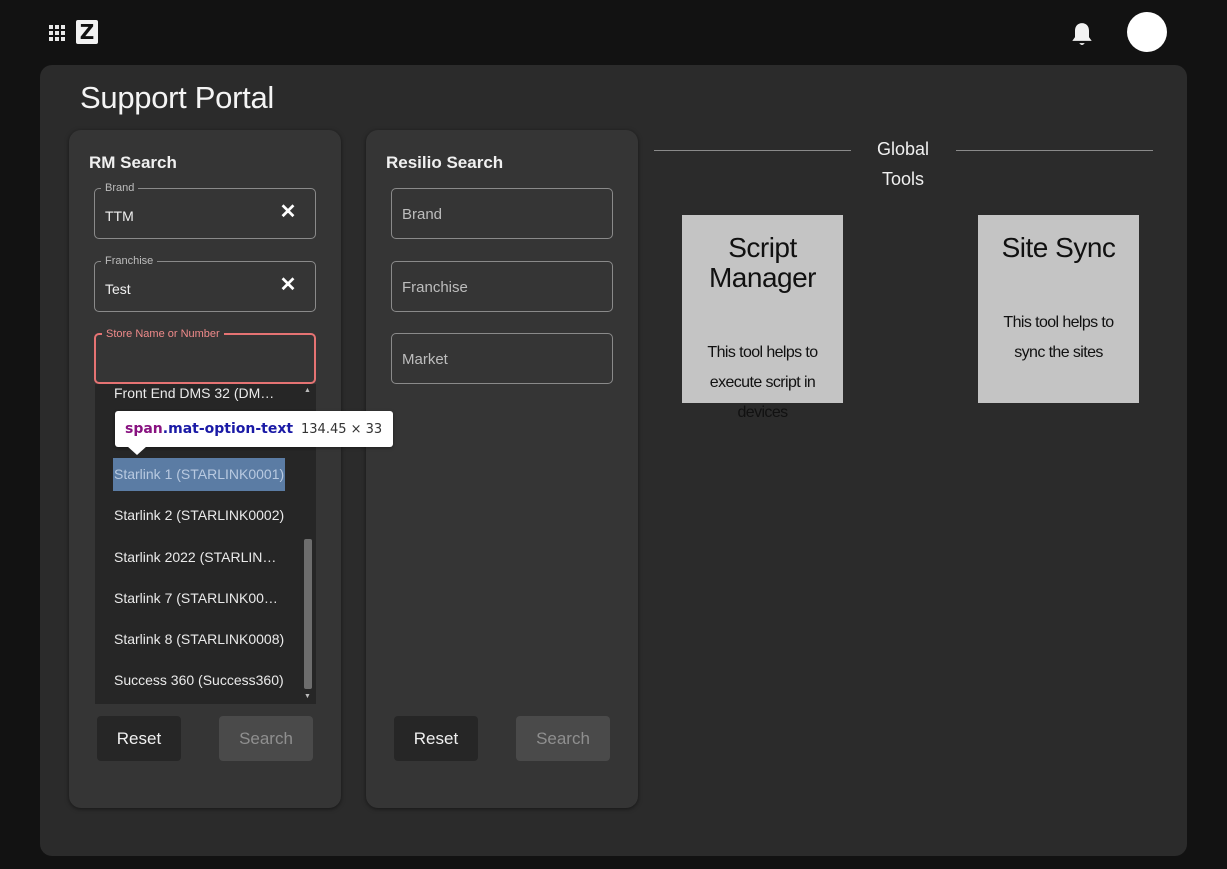  Describe the element at coordinates (762, 262) in the screenshot. I see `script-manager-title: Script Manager` at that location.